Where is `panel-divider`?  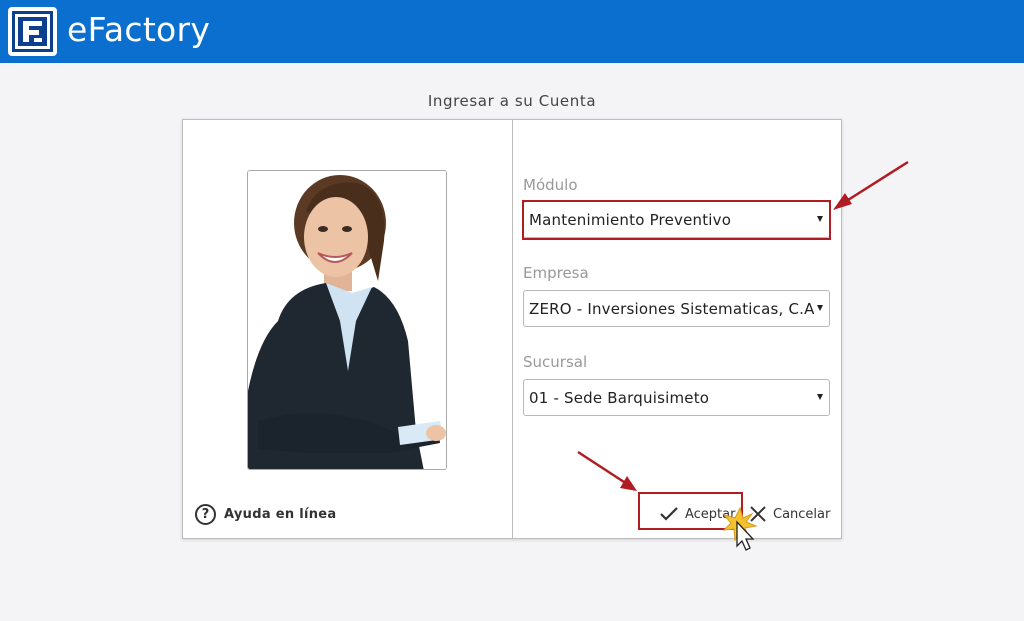
panel-divider is located at coordinates (512, 329).